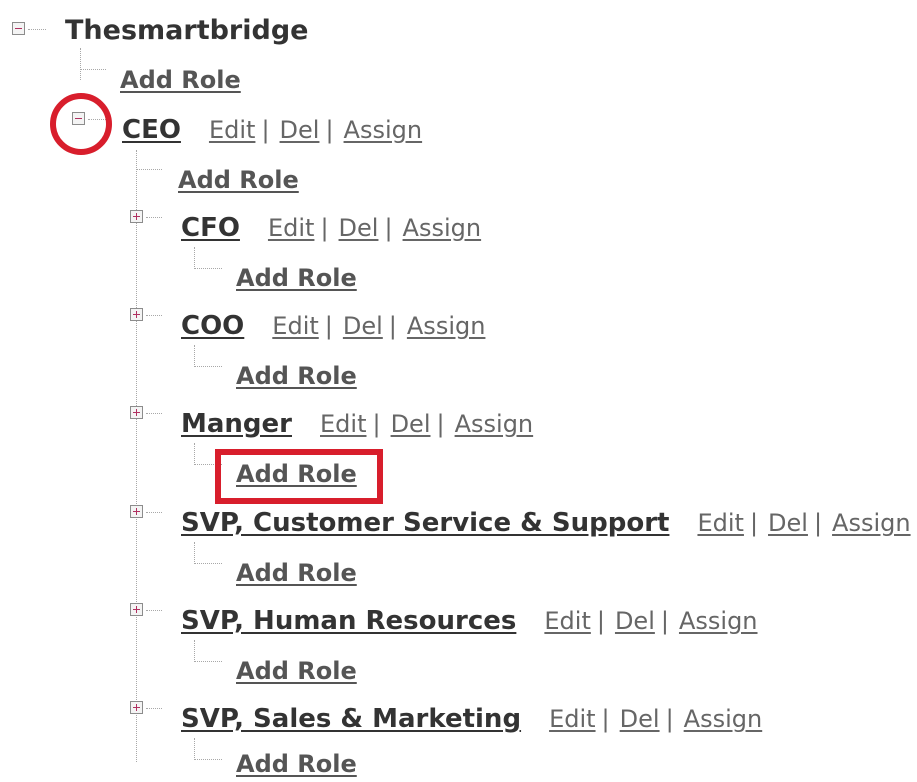  Describe the element at coordinates (299, 476) in the screenshot. I see `highlight-rectangle` at that location.